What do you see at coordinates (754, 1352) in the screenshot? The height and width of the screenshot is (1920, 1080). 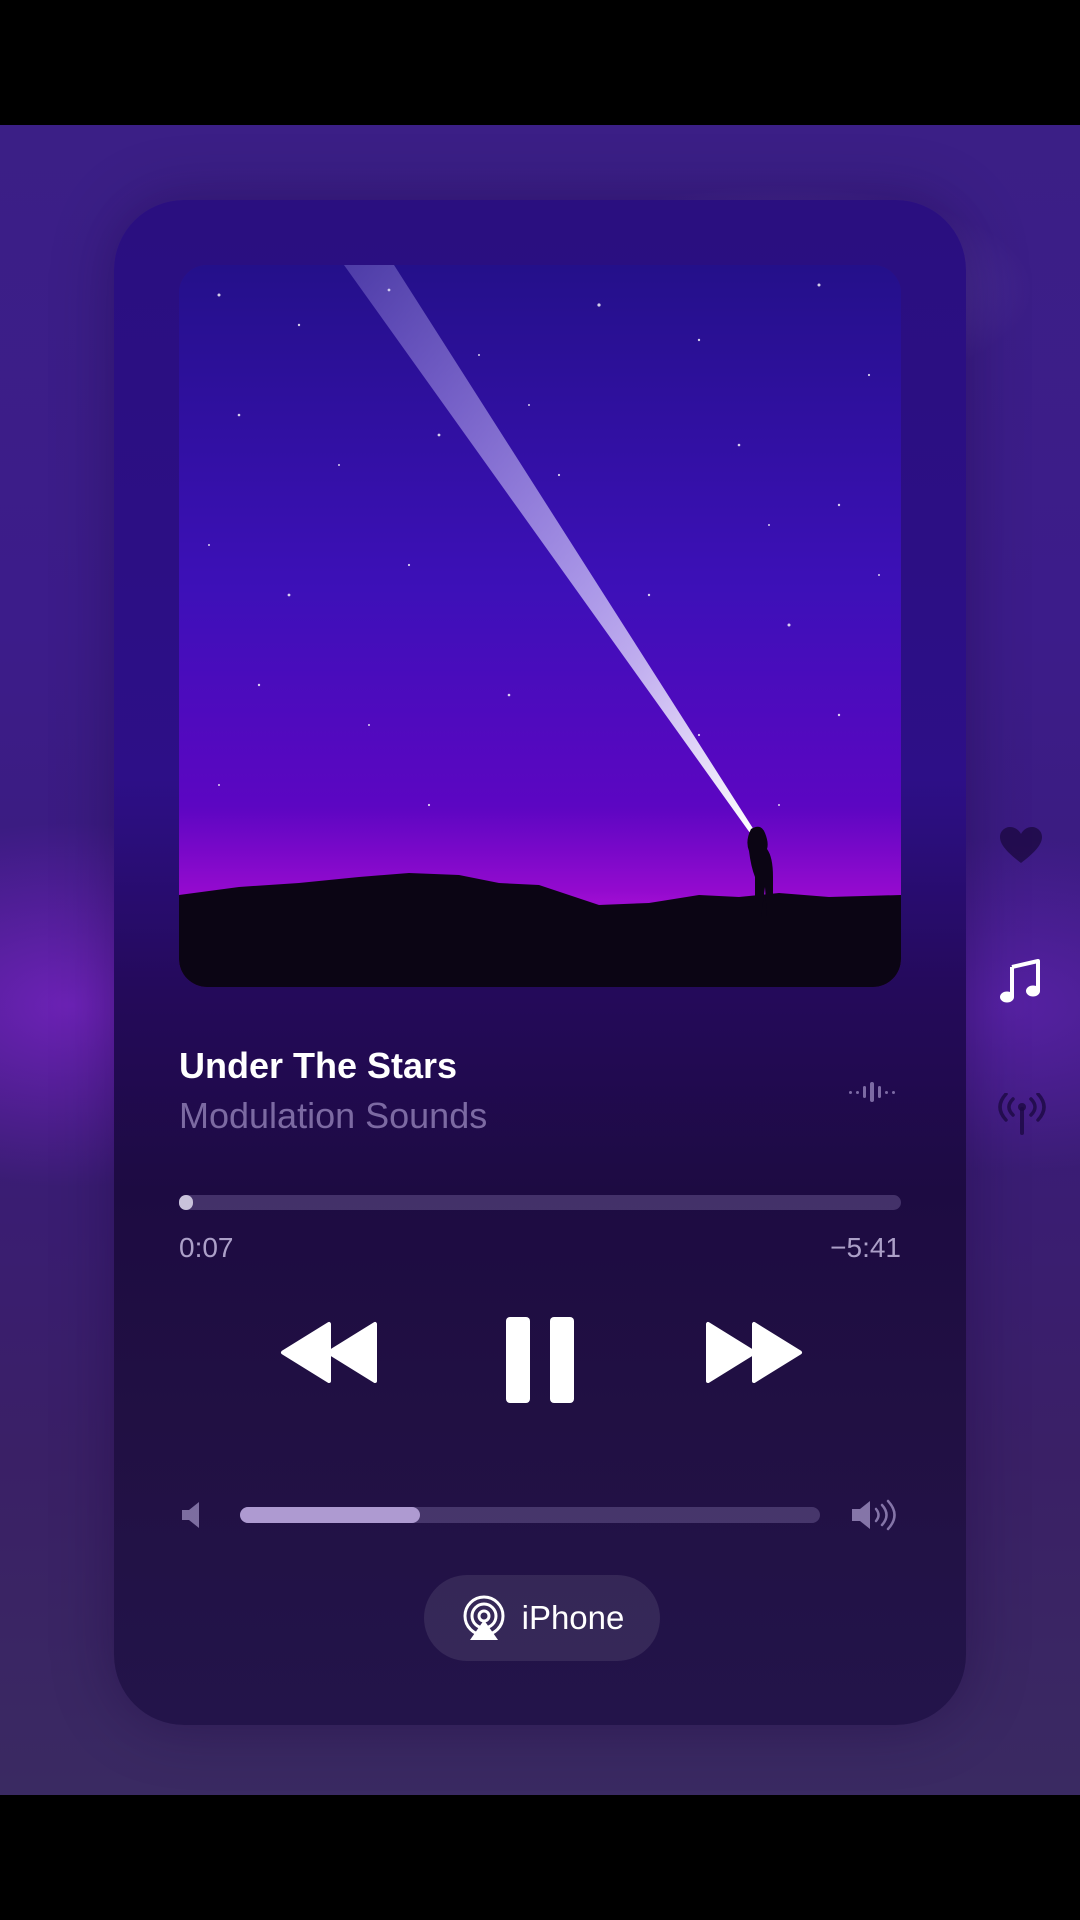 I see `fast-forward-icon` at bounding box center [754, 1352].